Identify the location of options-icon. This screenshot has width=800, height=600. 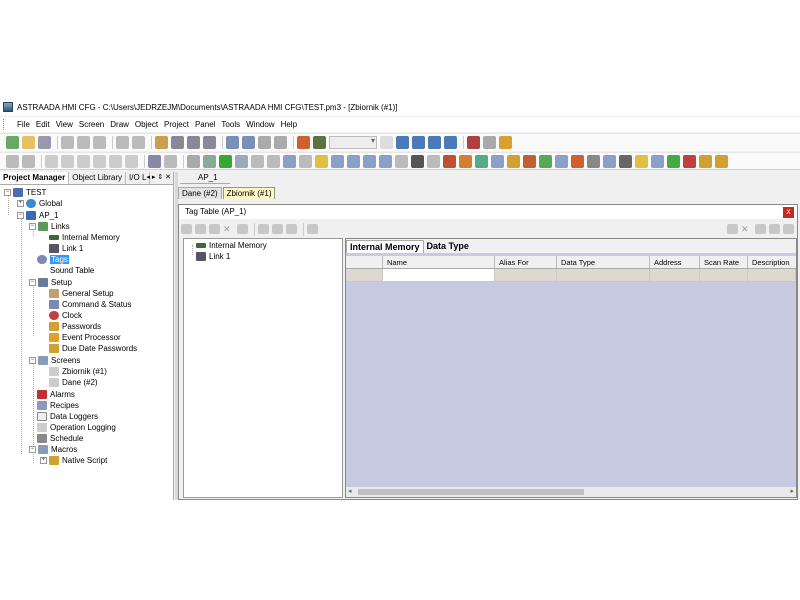
(489, 142).